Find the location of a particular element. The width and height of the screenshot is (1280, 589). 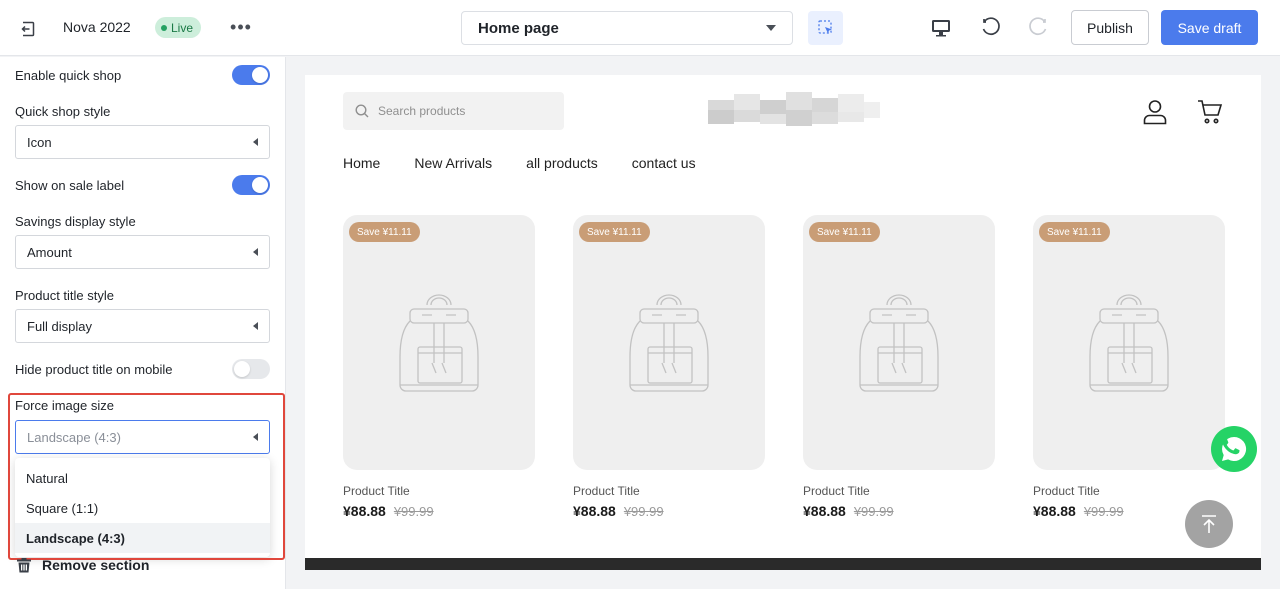

whatsapp-chat-button is located at coordinates (1234, 449).